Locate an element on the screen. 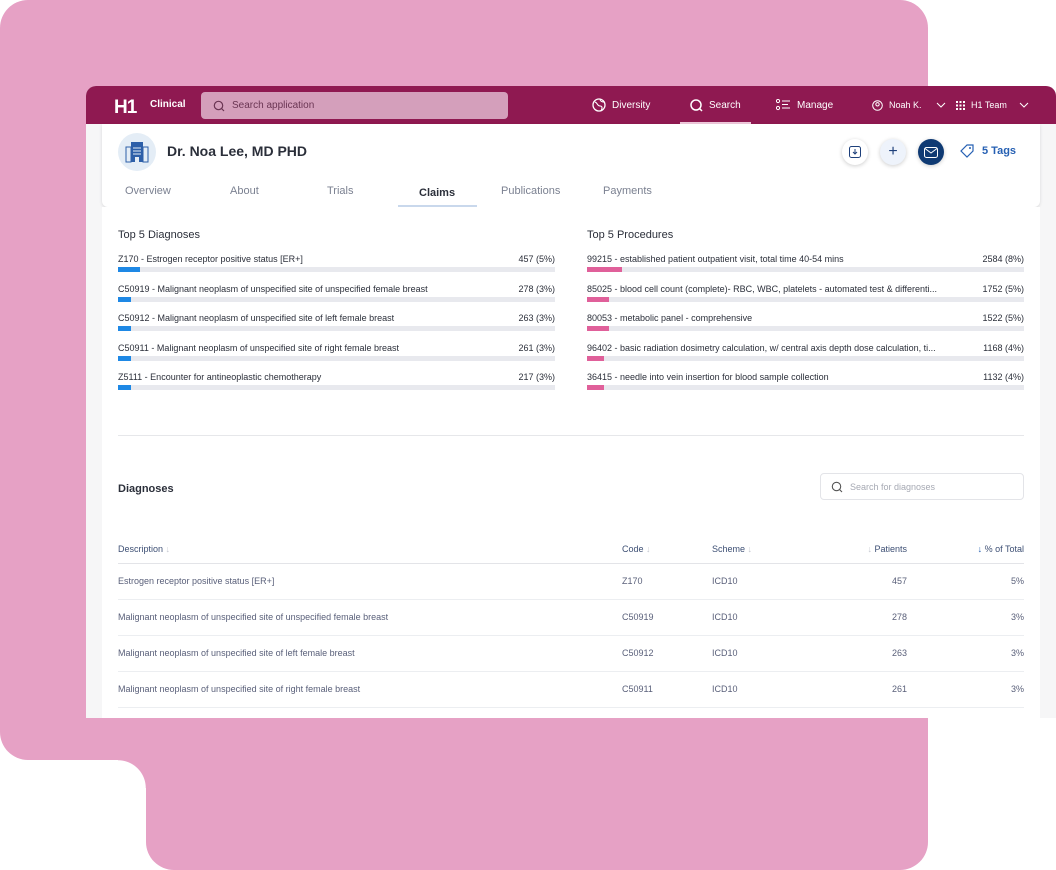 This screenshot has height=870, width=1056. item-value: 263 (3%) is located at coordinates (536, 318).